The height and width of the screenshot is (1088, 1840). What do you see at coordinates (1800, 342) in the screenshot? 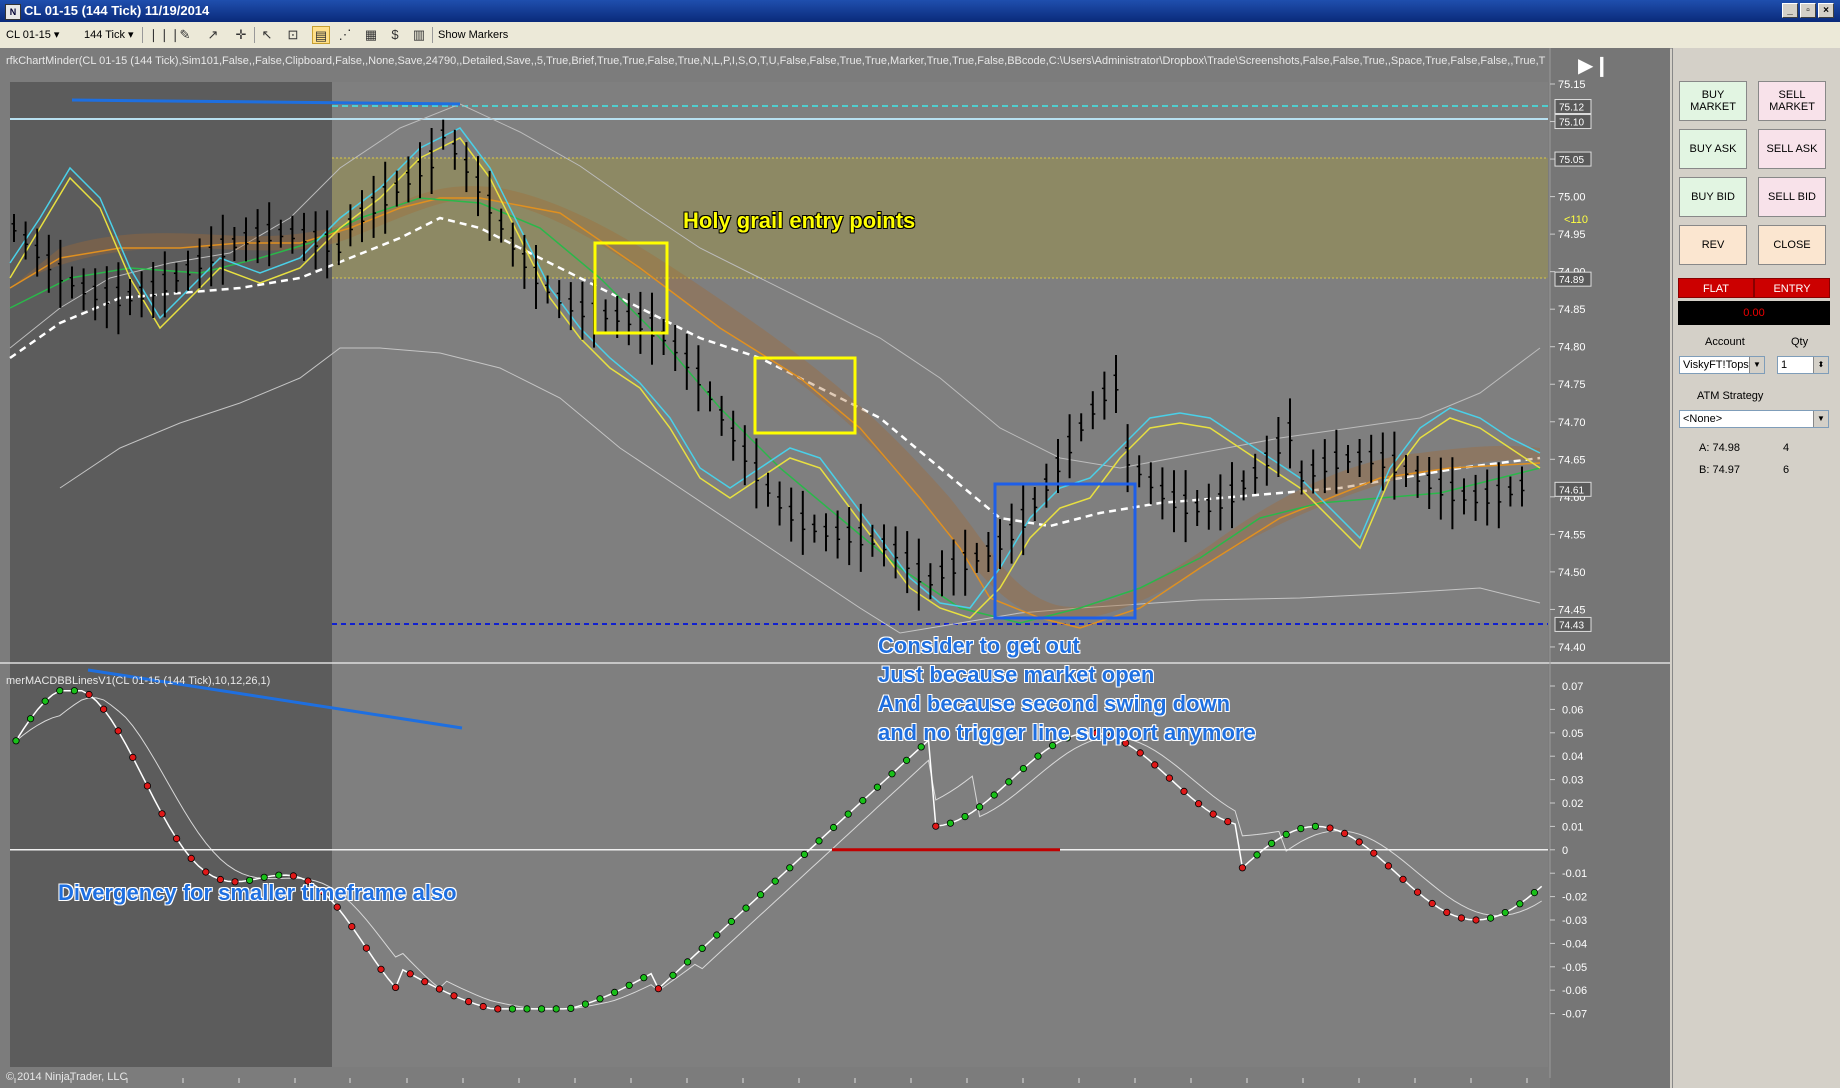
I see `qty-label: Qty` at bounding box center [1800, 342].